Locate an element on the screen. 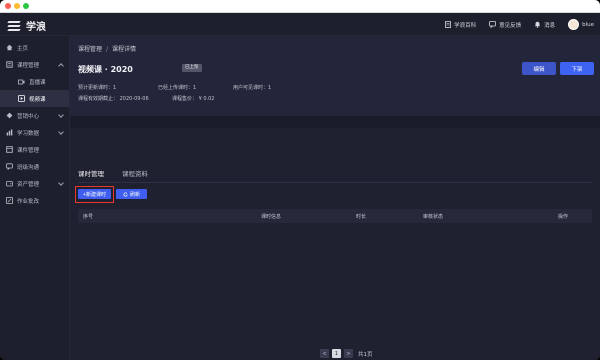 This screenshot has height=360, width=600. sidebar-item-class-communication: 班级沟通 is located at coordinates (34, 166).